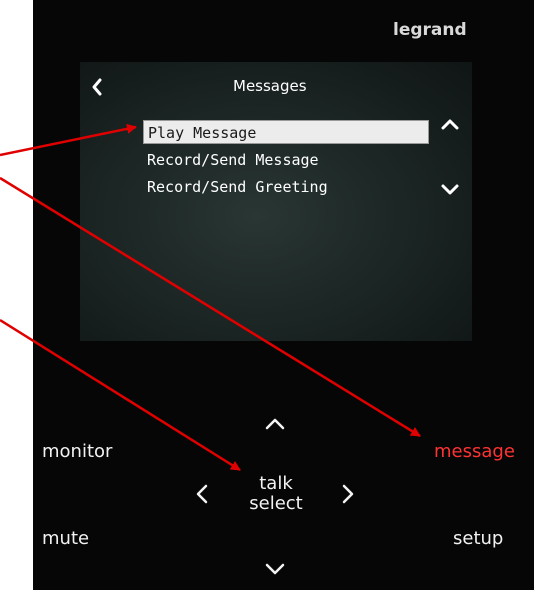 This screenshot has height=590, width=534. Describe the element at coordinates (276, 503) in the screenshot. I see `select-label: select` at that location.